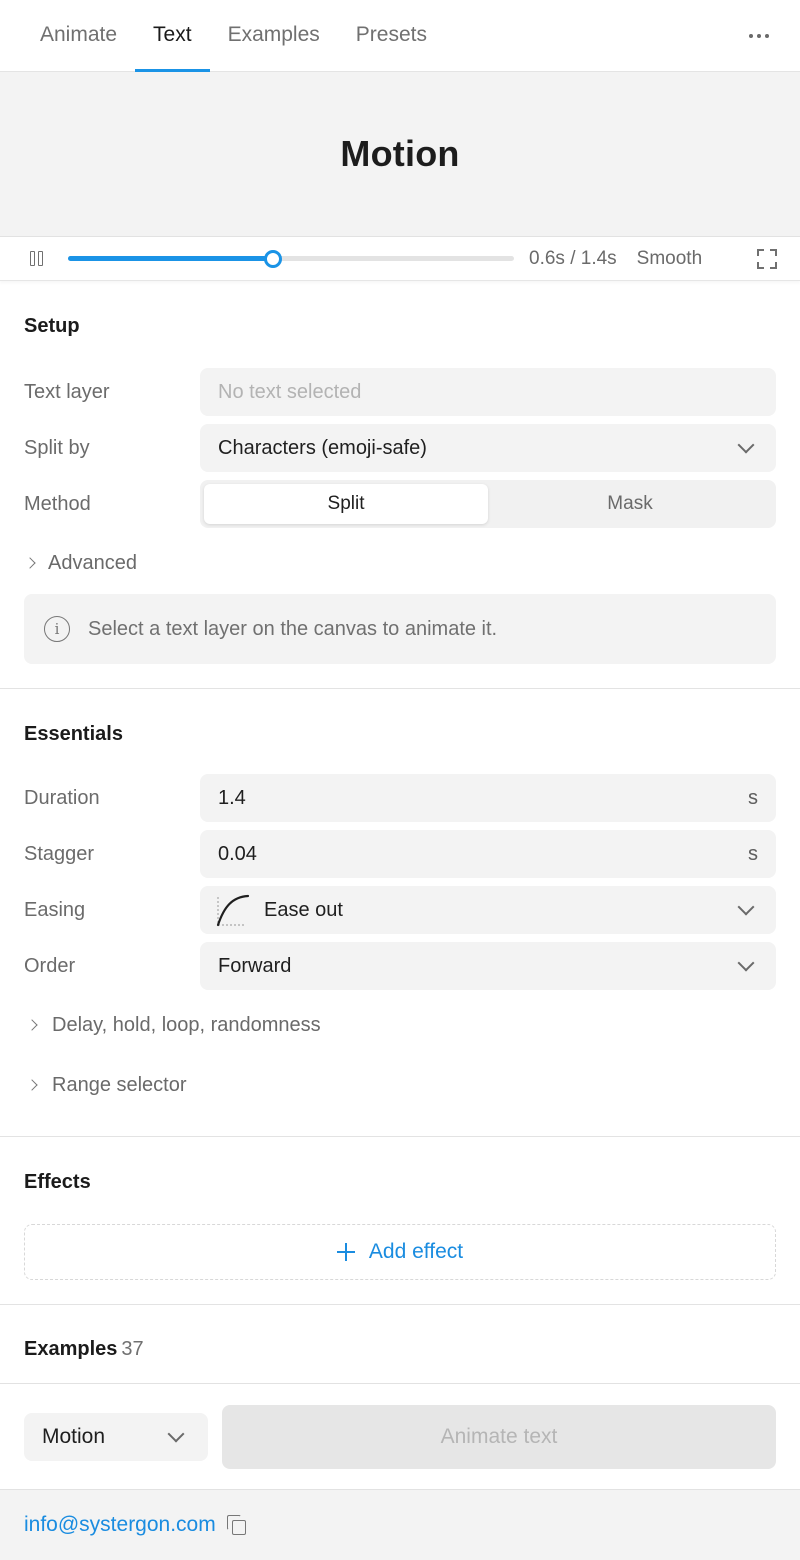 This screenshot has width=800, height=1560. What do you see at coordinates (391, 35) in the screenshot?
I see `tab-presets: Presets` at bounding box center [391, 35].